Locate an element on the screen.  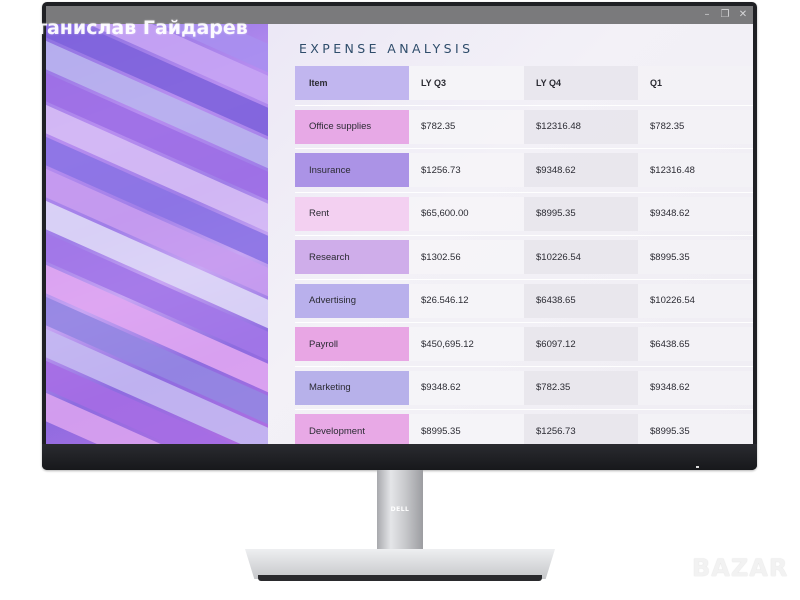
power-led-icon is located at coordinates (697, 467).